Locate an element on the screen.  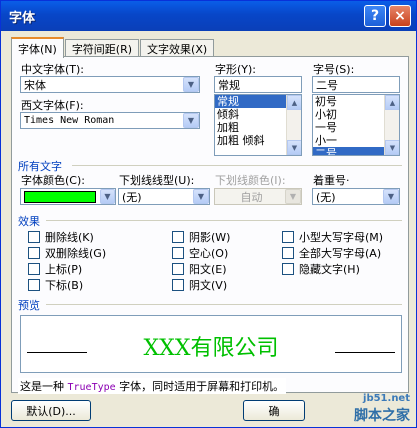
checkbox-label: 阳文(E) is located at coordinates (208, 269).